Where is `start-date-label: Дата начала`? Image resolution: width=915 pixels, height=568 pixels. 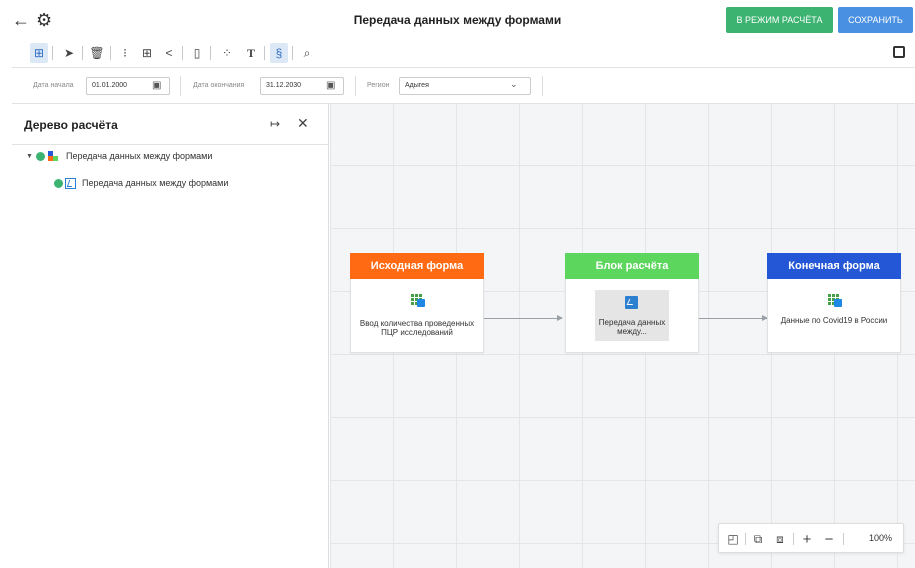
start-date-label: Дата начала is located at coordinates (53, 85).